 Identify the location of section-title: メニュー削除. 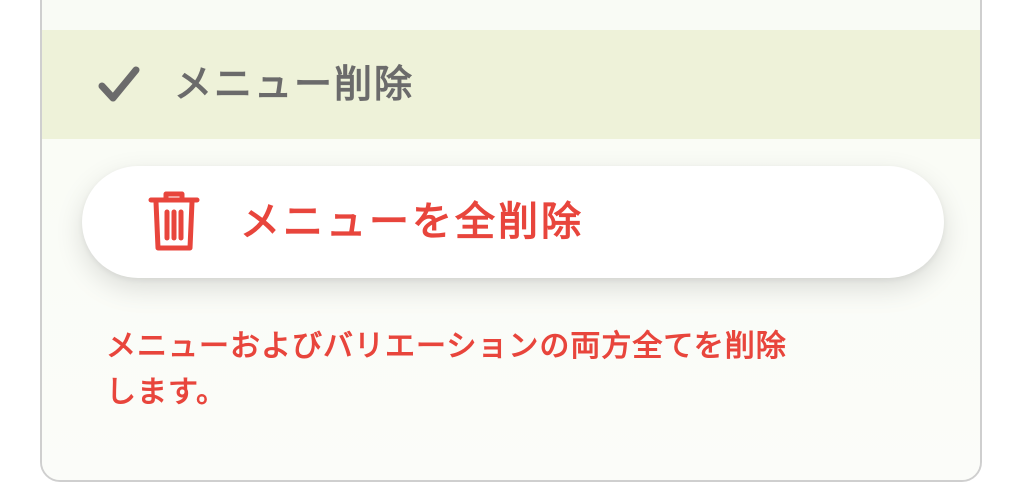
(294, 84).